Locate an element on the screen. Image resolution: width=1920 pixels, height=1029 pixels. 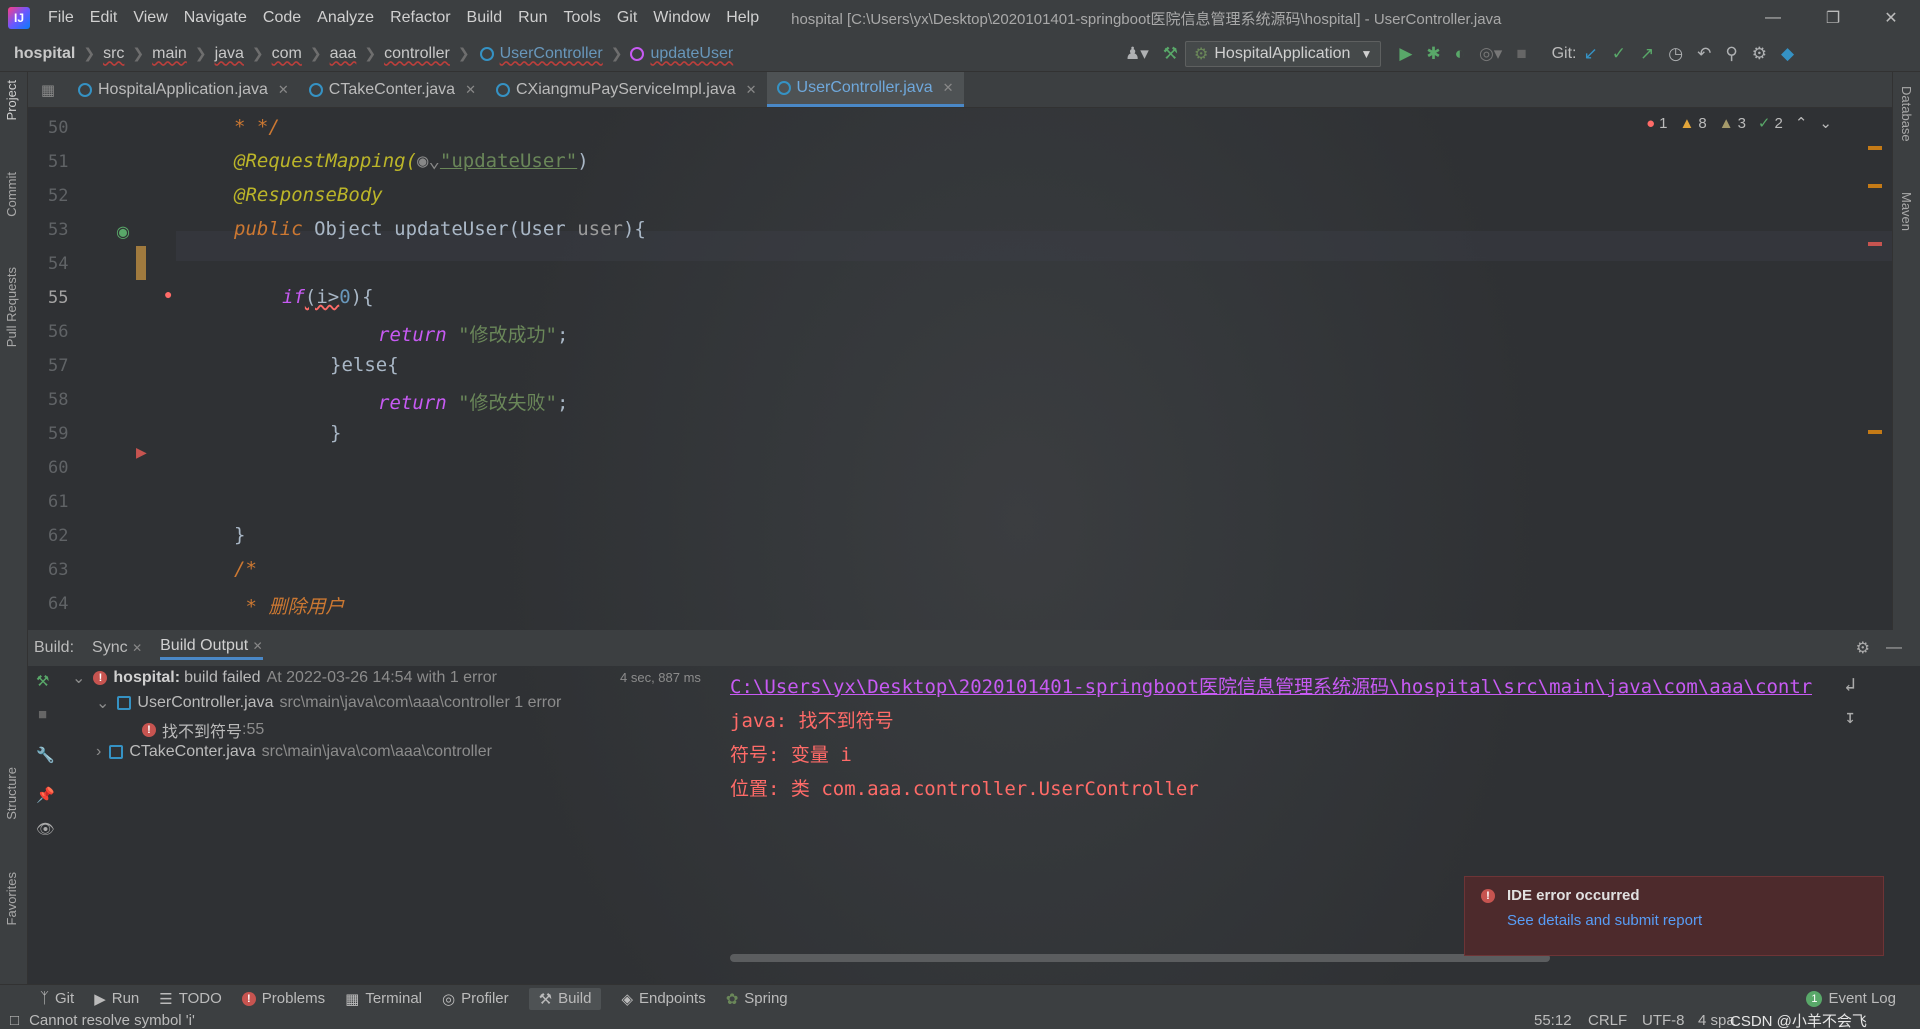
menu-tools: Tools is located at coordinates (581, 18).